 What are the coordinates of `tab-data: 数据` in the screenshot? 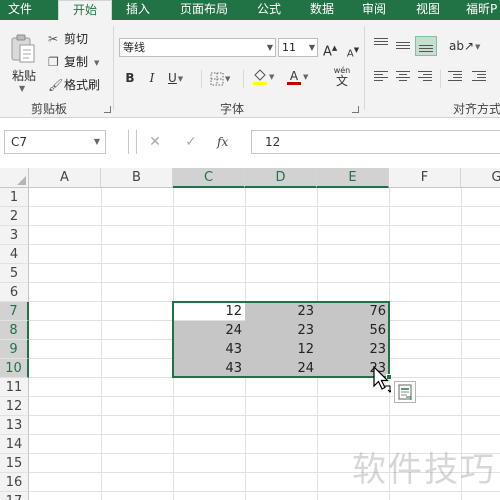 It's located at (322, 10).